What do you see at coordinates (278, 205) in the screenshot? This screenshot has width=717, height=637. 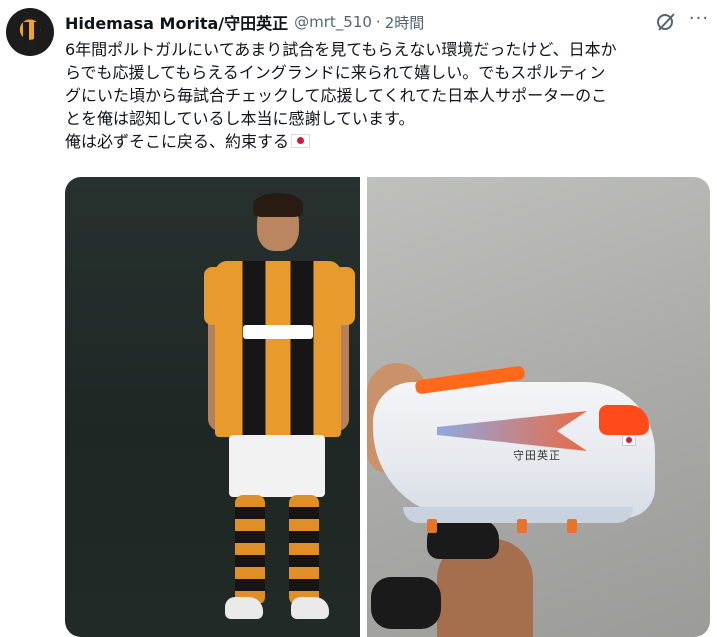 I see `player-hair` at bounding box center [278, 205].